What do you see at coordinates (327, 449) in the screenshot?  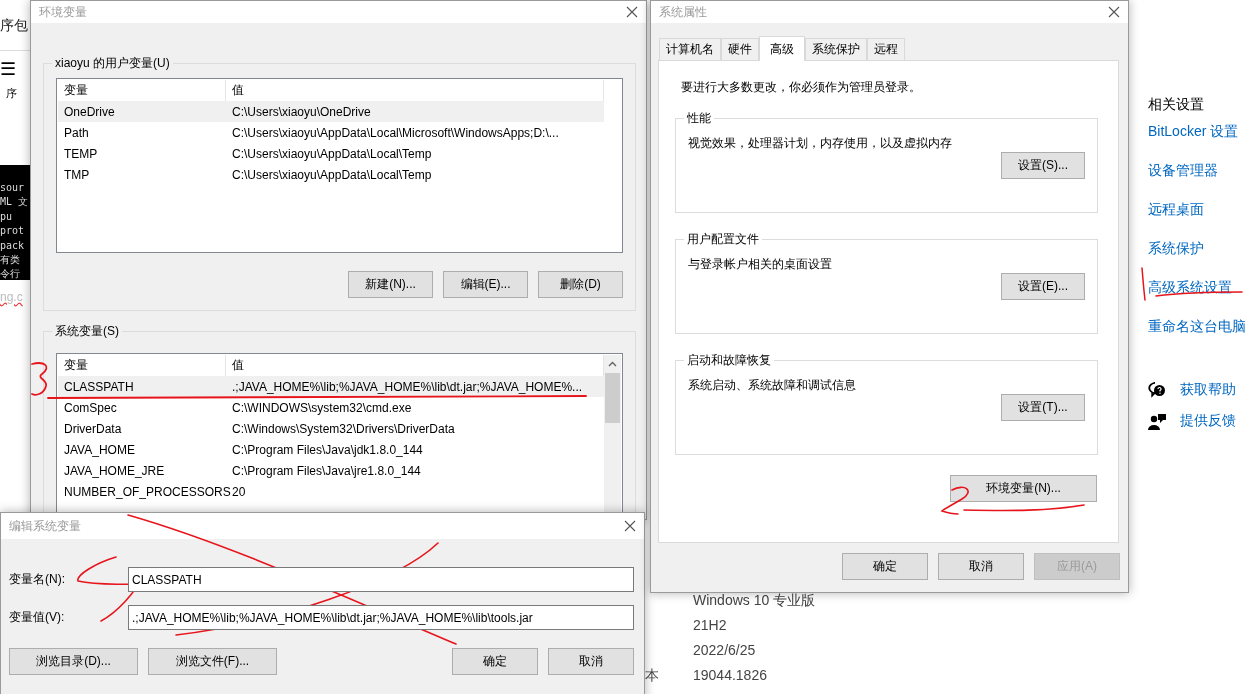 I see `variable-value: C:\Program Files\Java\jdk1.8.0_144` at bounding box center [327, 449].